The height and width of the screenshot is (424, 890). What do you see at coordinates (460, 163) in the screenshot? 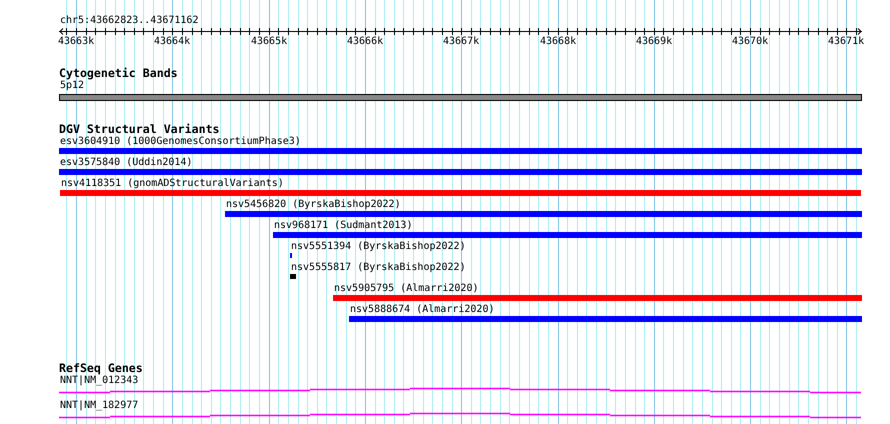
I see `variant-label: esv3575840 (Uddin2014)` at bounding box center [460, 163].